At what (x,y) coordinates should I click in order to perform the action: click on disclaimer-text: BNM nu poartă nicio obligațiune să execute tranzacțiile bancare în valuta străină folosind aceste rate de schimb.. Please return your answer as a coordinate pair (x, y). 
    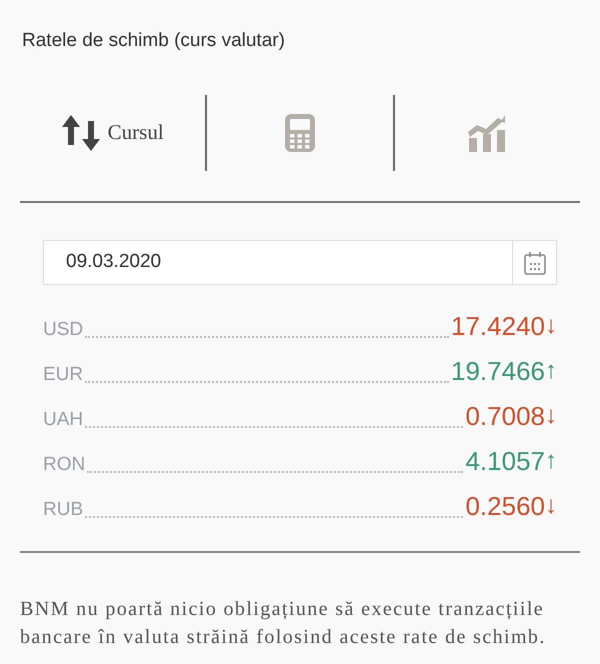
    Looking at the image, I should click on (283, 623).